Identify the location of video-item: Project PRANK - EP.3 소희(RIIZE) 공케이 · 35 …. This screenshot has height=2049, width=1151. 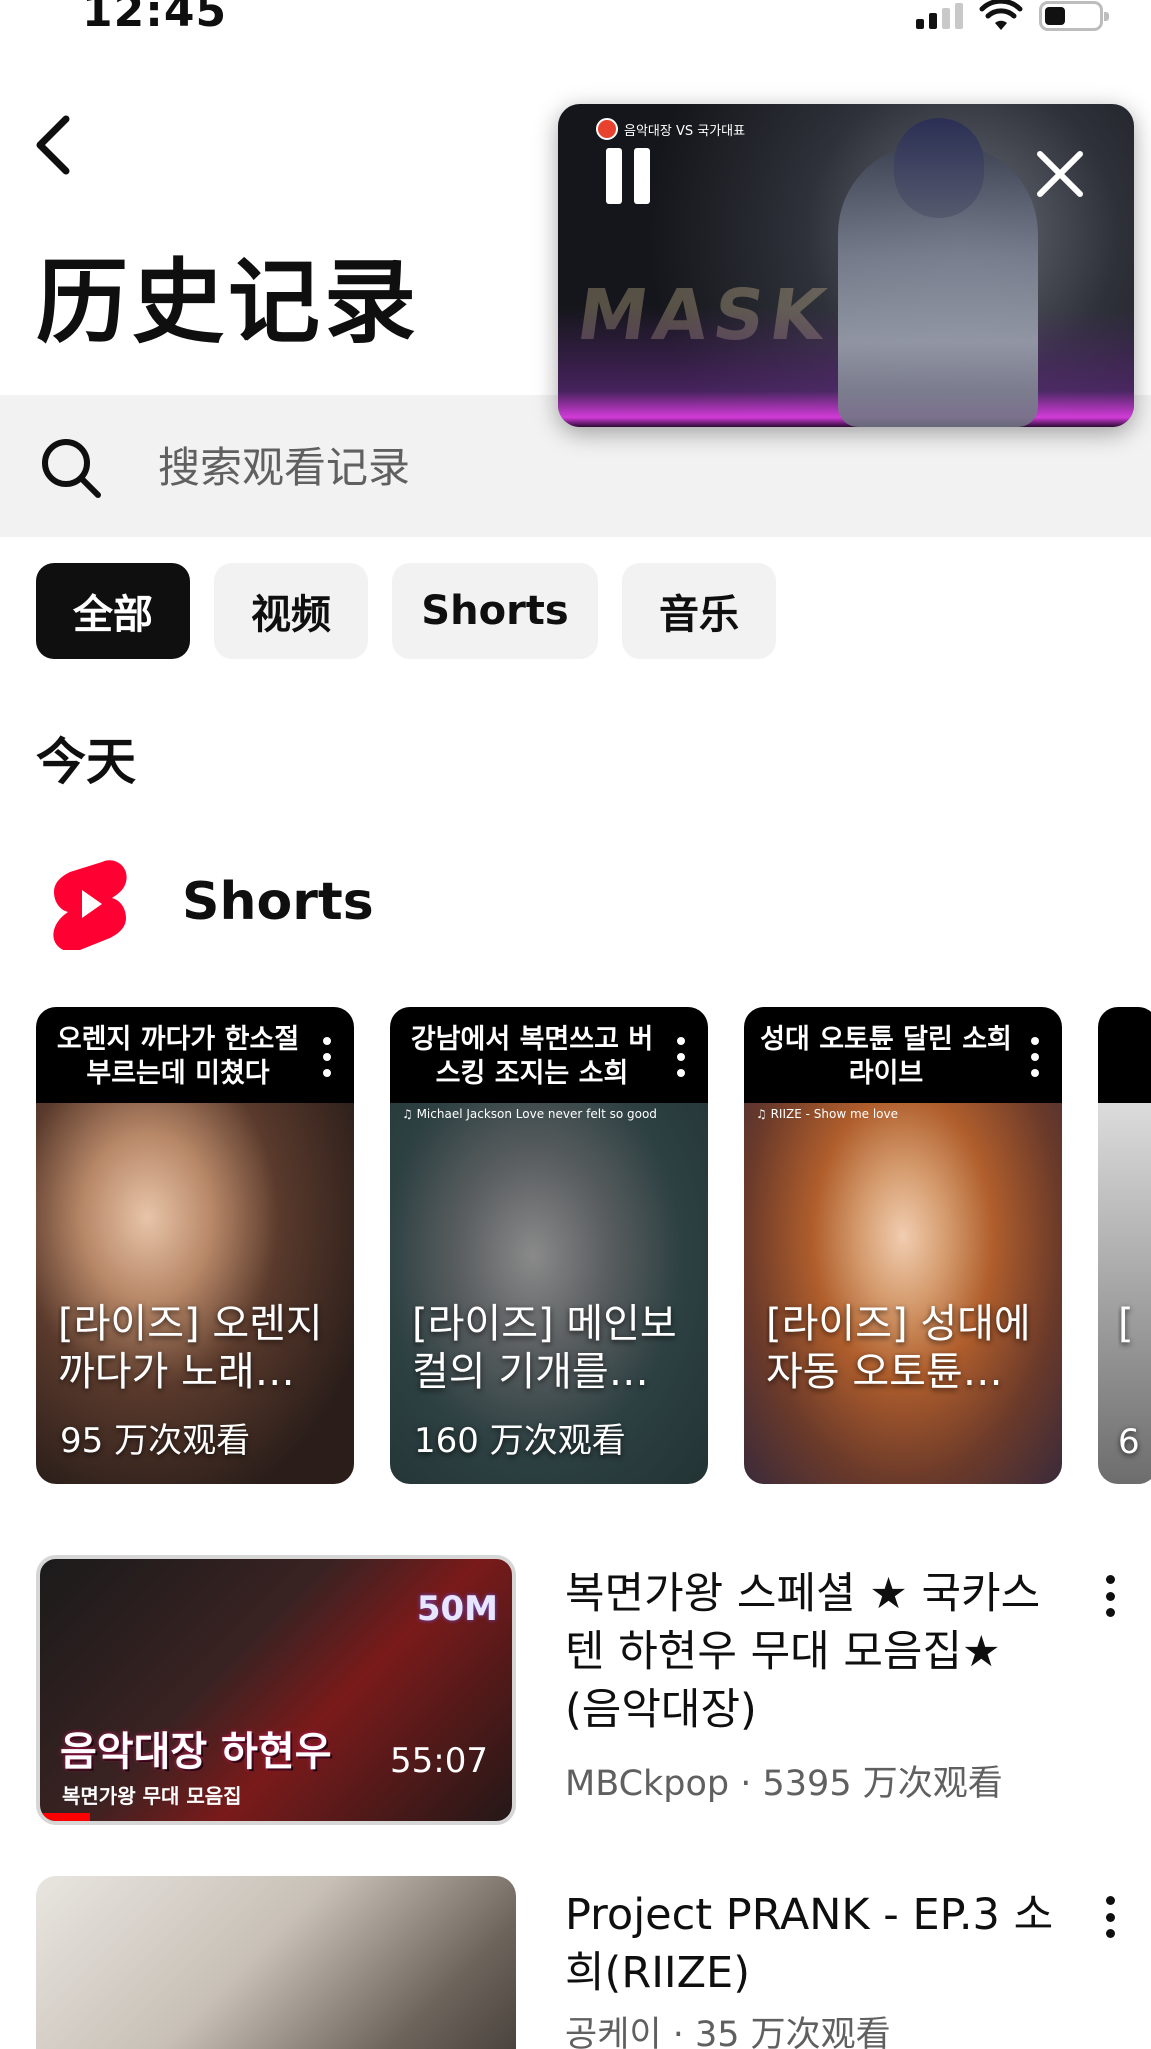
(586, 1962).